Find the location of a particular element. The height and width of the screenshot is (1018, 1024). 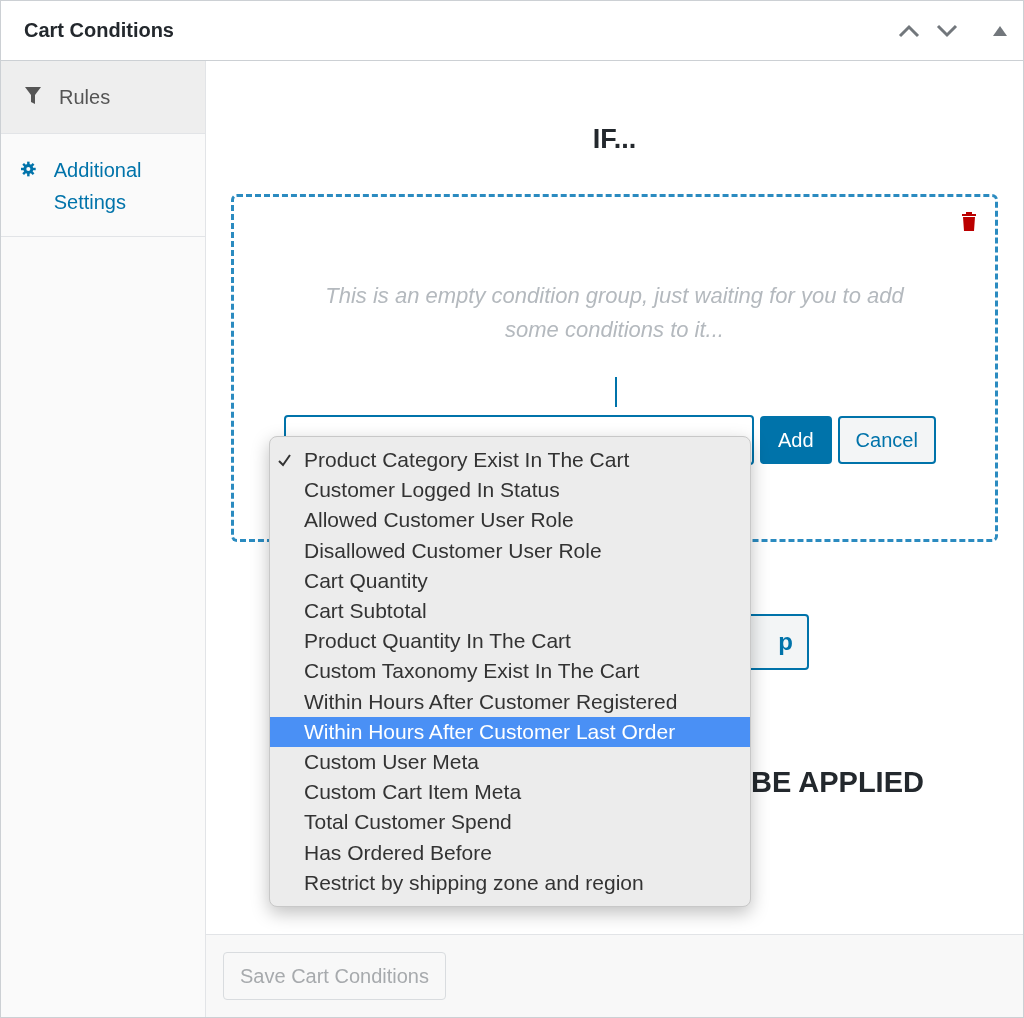

panel-title: Cart Conditions is located at coordinates (99, 30).